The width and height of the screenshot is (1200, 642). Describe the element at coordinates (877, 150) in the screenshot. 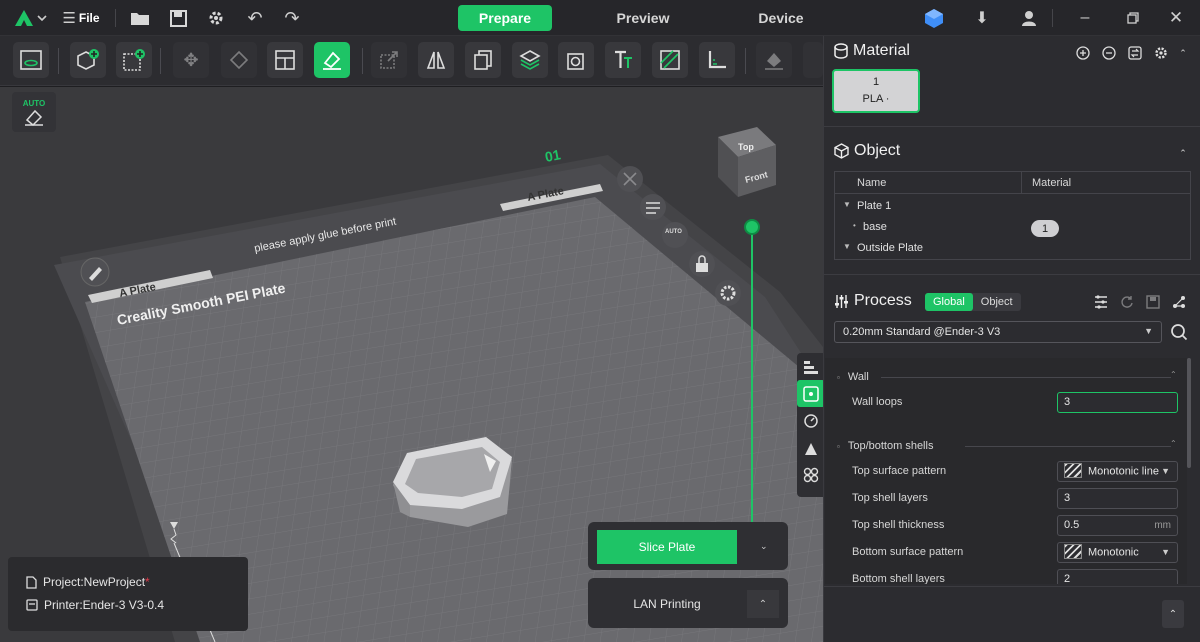

I see `object-title: Object` at that location.